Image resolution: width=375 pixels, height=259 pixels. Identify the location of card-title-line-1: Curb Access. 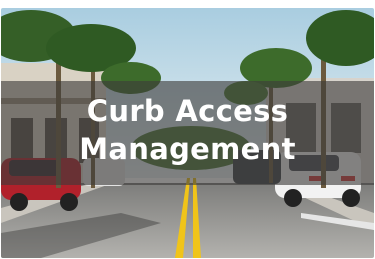
(187, 111).